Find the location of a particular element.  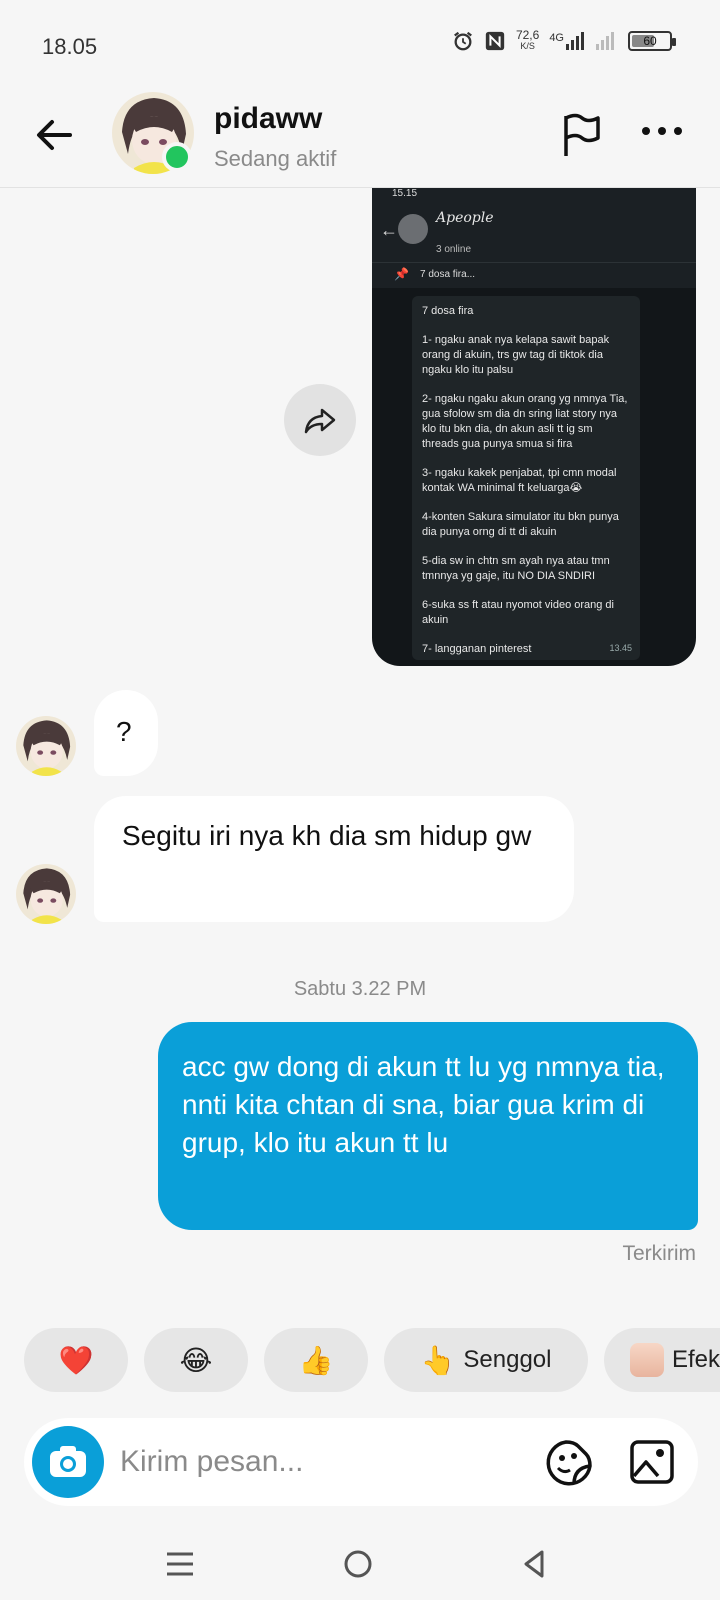

sent-status: Terkirim is located at coordinates (659, 1253).